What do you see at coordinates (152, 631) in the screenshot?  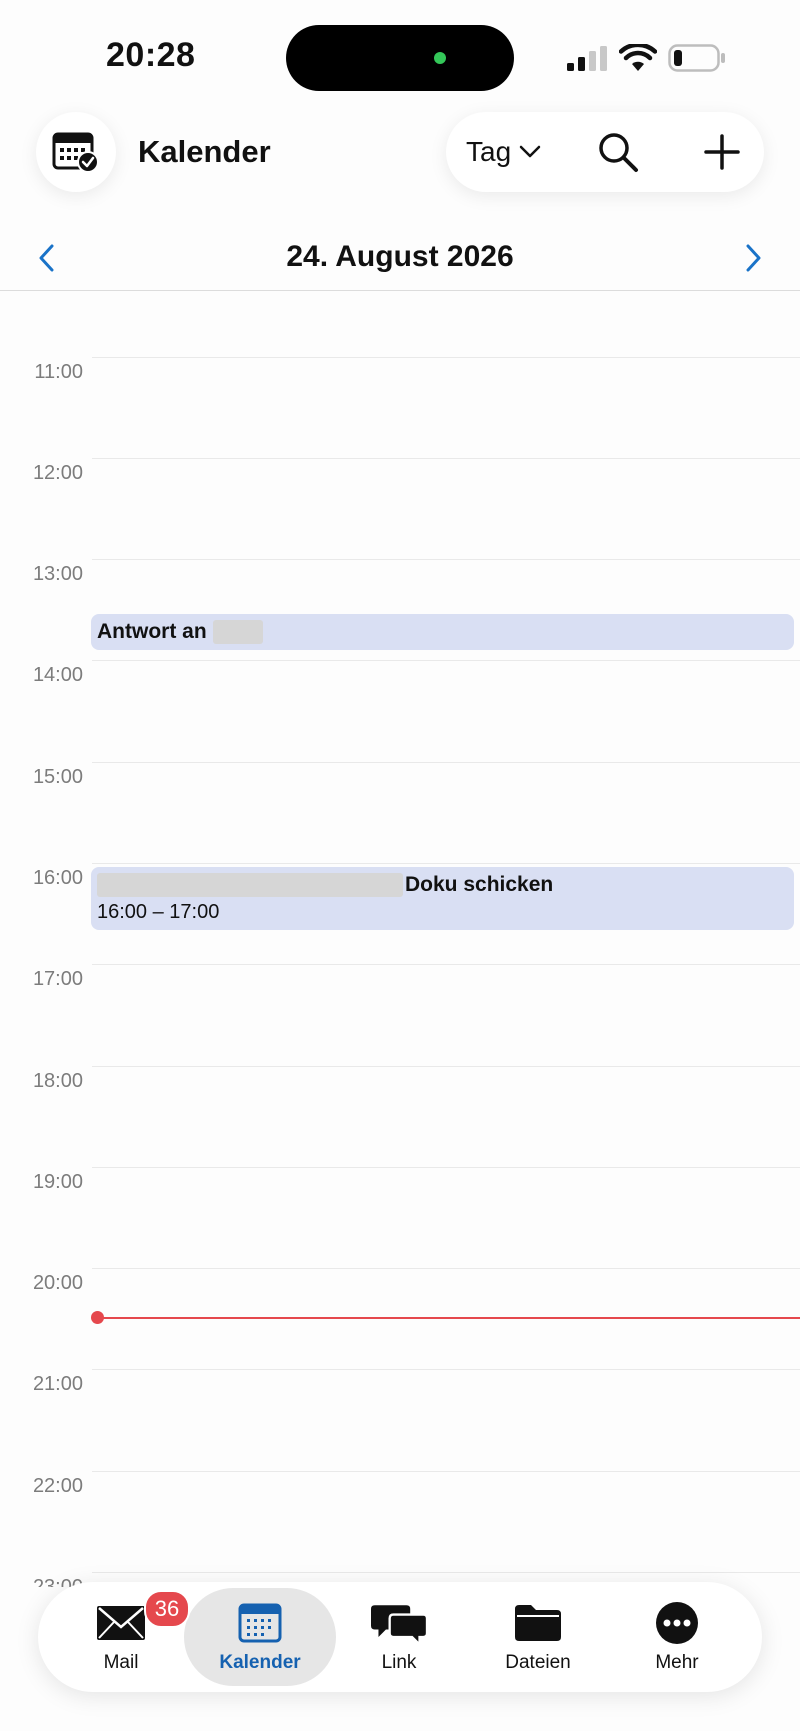 I see `event-title-text: Antwort an` at bounding box center [152, 631].